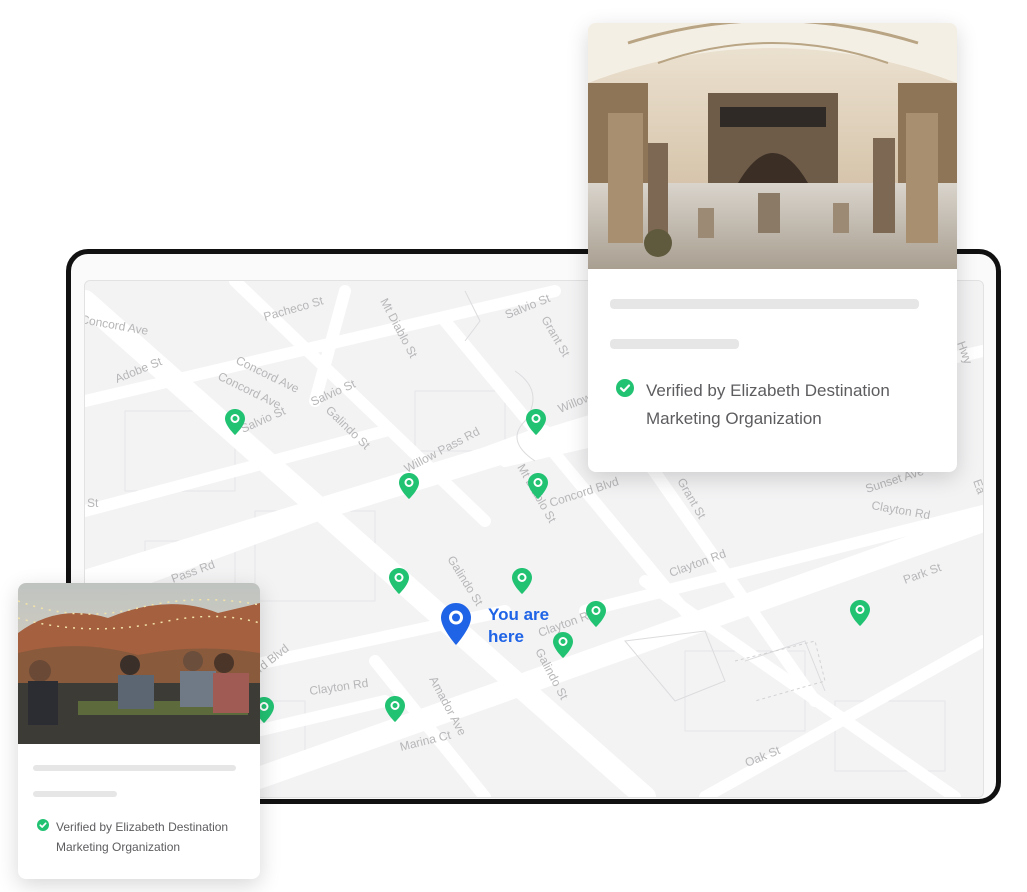 The image size is (1027, 892). What do you see at coordinates (293, 308) in the screenshot?
I see `street-label: Pacheco St` at bounding box center [293, 308].